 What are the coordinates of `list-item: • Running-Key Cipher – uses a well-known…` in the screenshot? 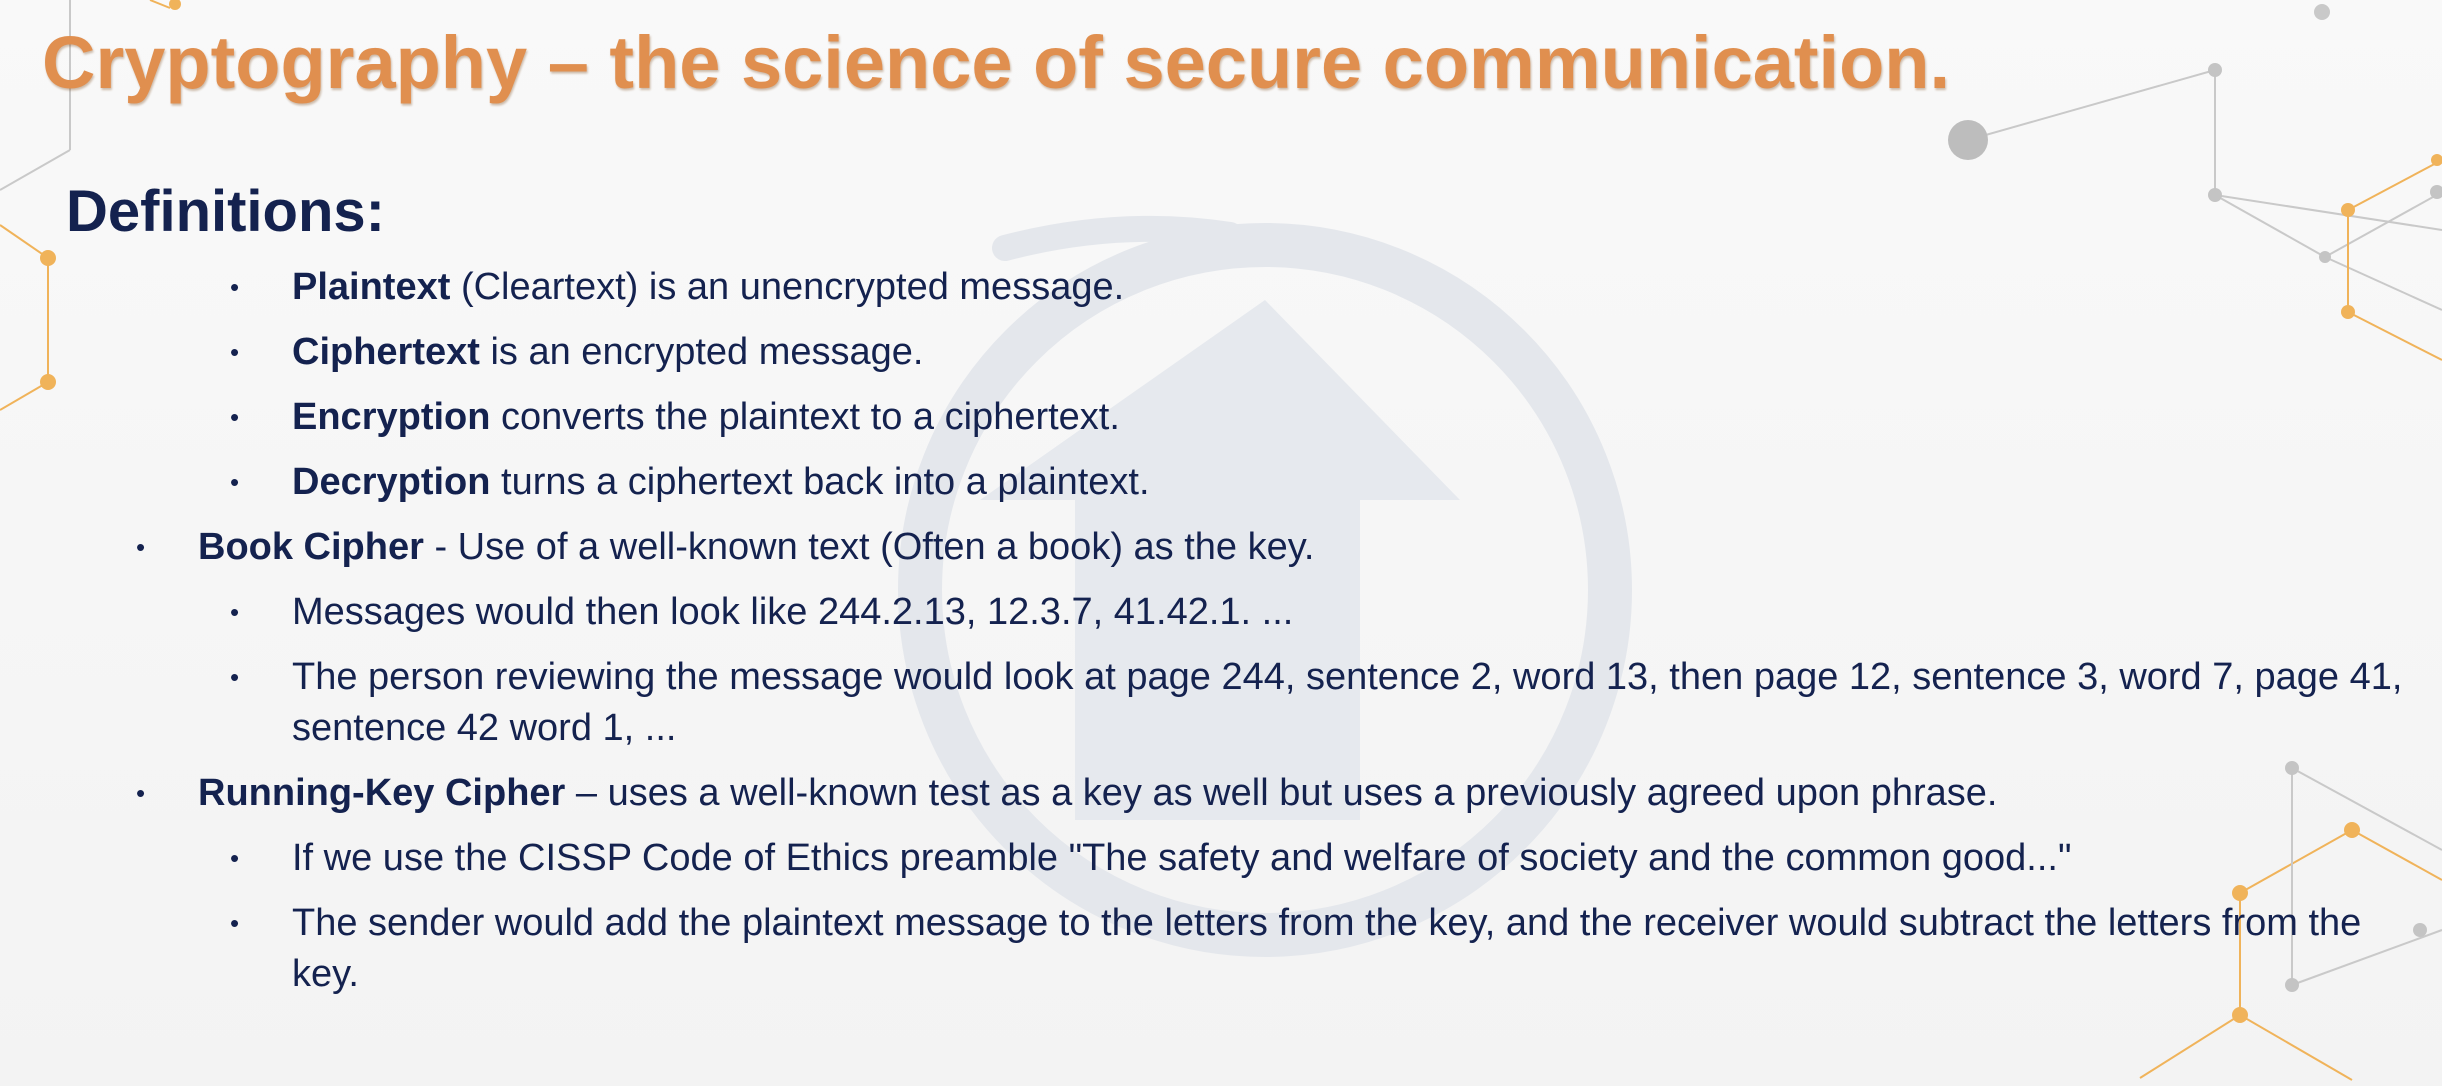 It's located at (1236, 793).